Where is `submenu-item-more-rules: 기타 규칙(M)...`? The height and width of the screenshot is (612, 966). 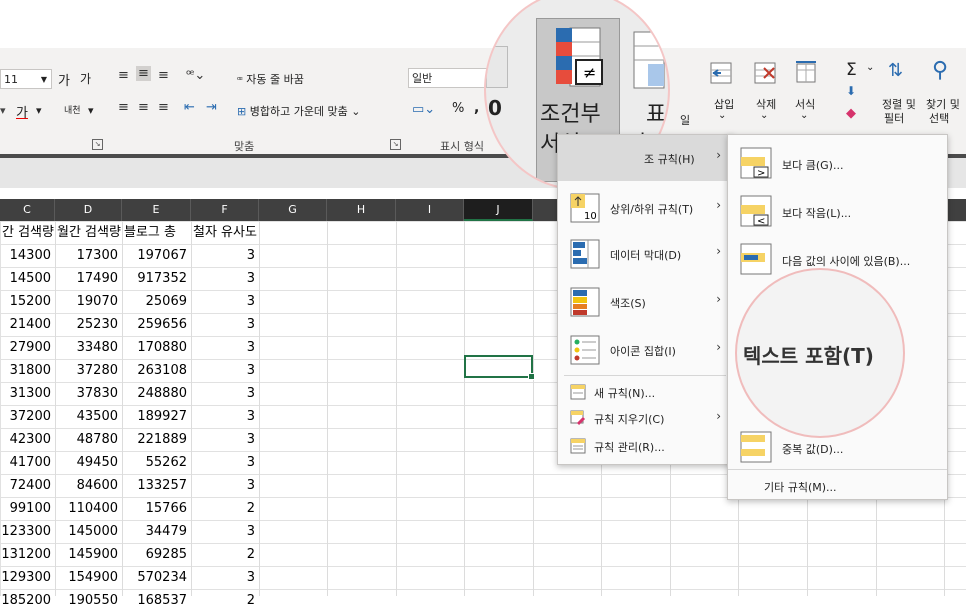 submenu-item-more-rules: 기타 규칙(M)... is located at coordinates (837, 485).